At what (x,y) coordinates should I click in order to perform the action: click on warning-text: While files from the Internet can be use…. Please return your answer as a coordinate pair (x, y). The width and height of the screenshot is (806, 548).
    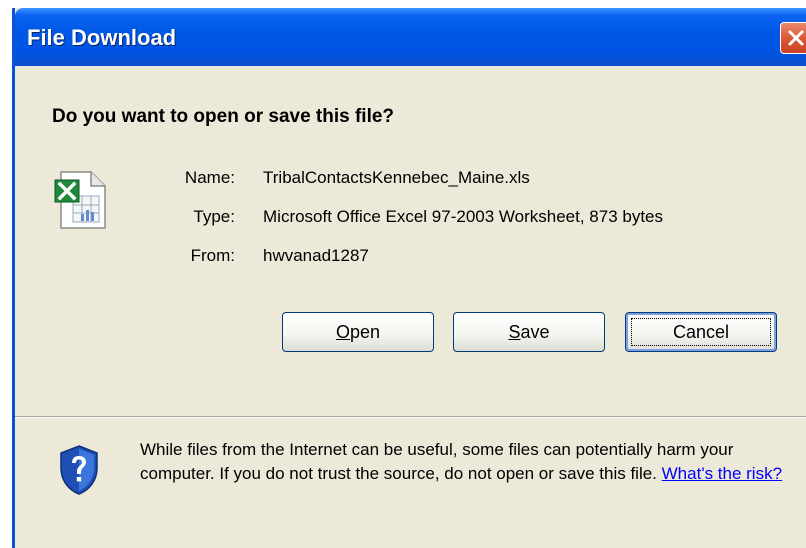
    Looking at the image, I should click on (437, 461).